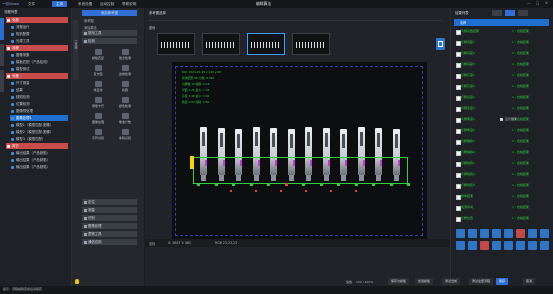 Image resolution: width=553 pixels, height=294 pixels. What do you see at coordinates (125, 119) in the screenshot?
I see `tool-pixel: 像素计数` at bounding box center [125, 119].